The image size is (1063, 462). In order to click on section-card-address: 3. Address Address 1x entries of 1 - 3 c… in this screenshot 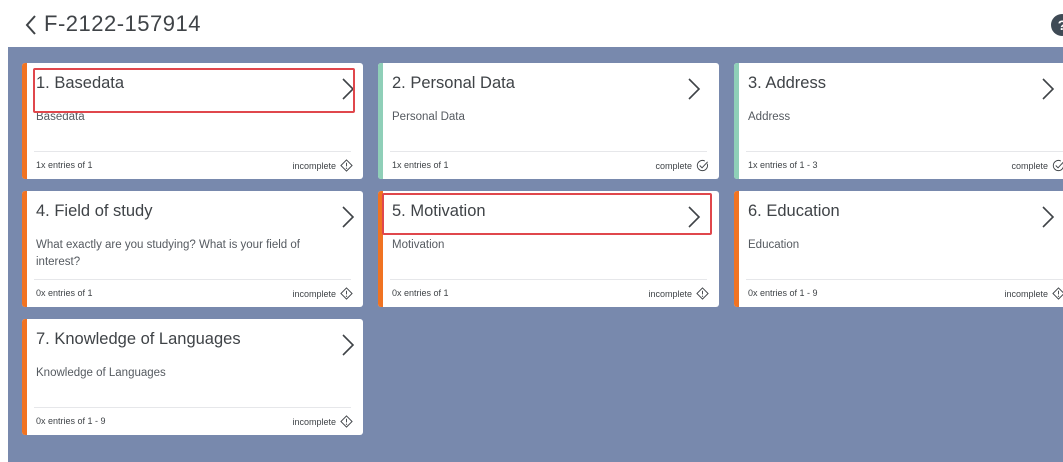, I will do `click(898, 121)`.